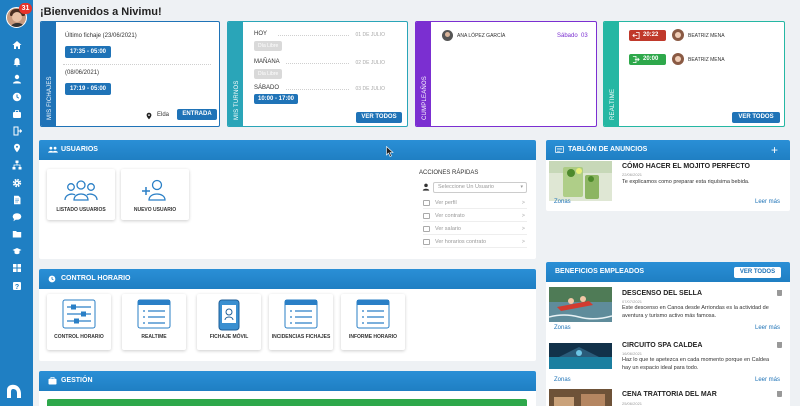 The image size is (800, 406). What do you see at coordinates (651, 35) in the screenshot?
I see `realtime-time-0: 20:22` at bounding box center [651, 35].